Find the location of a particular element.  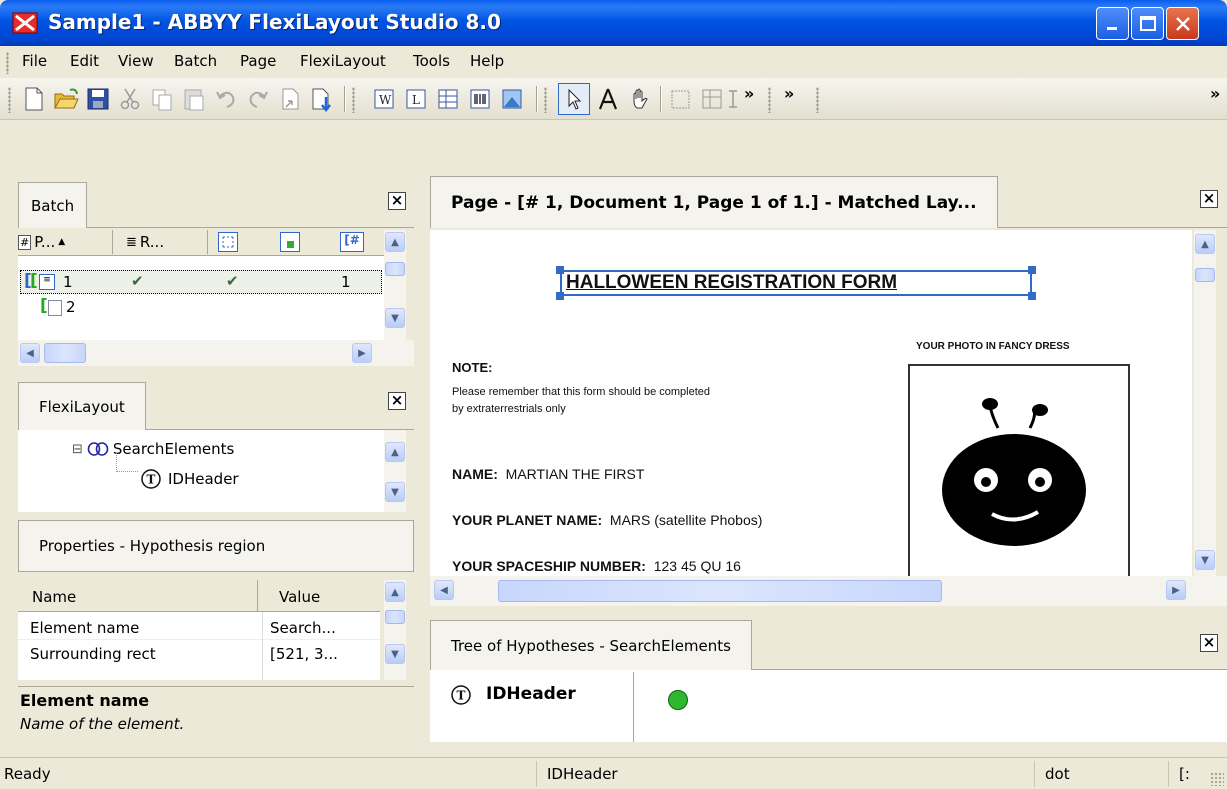

menu-tools: Tools is located at coordinates (431, 61).